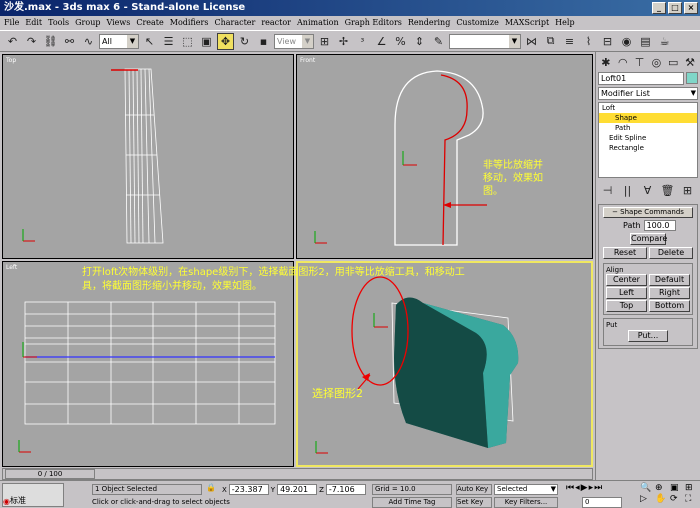 The image size is (700, 508). What do you see at coordinates (12, 41) in the screenshot?
I see `undo-icon: ↶` at bounding box center [12, 41].